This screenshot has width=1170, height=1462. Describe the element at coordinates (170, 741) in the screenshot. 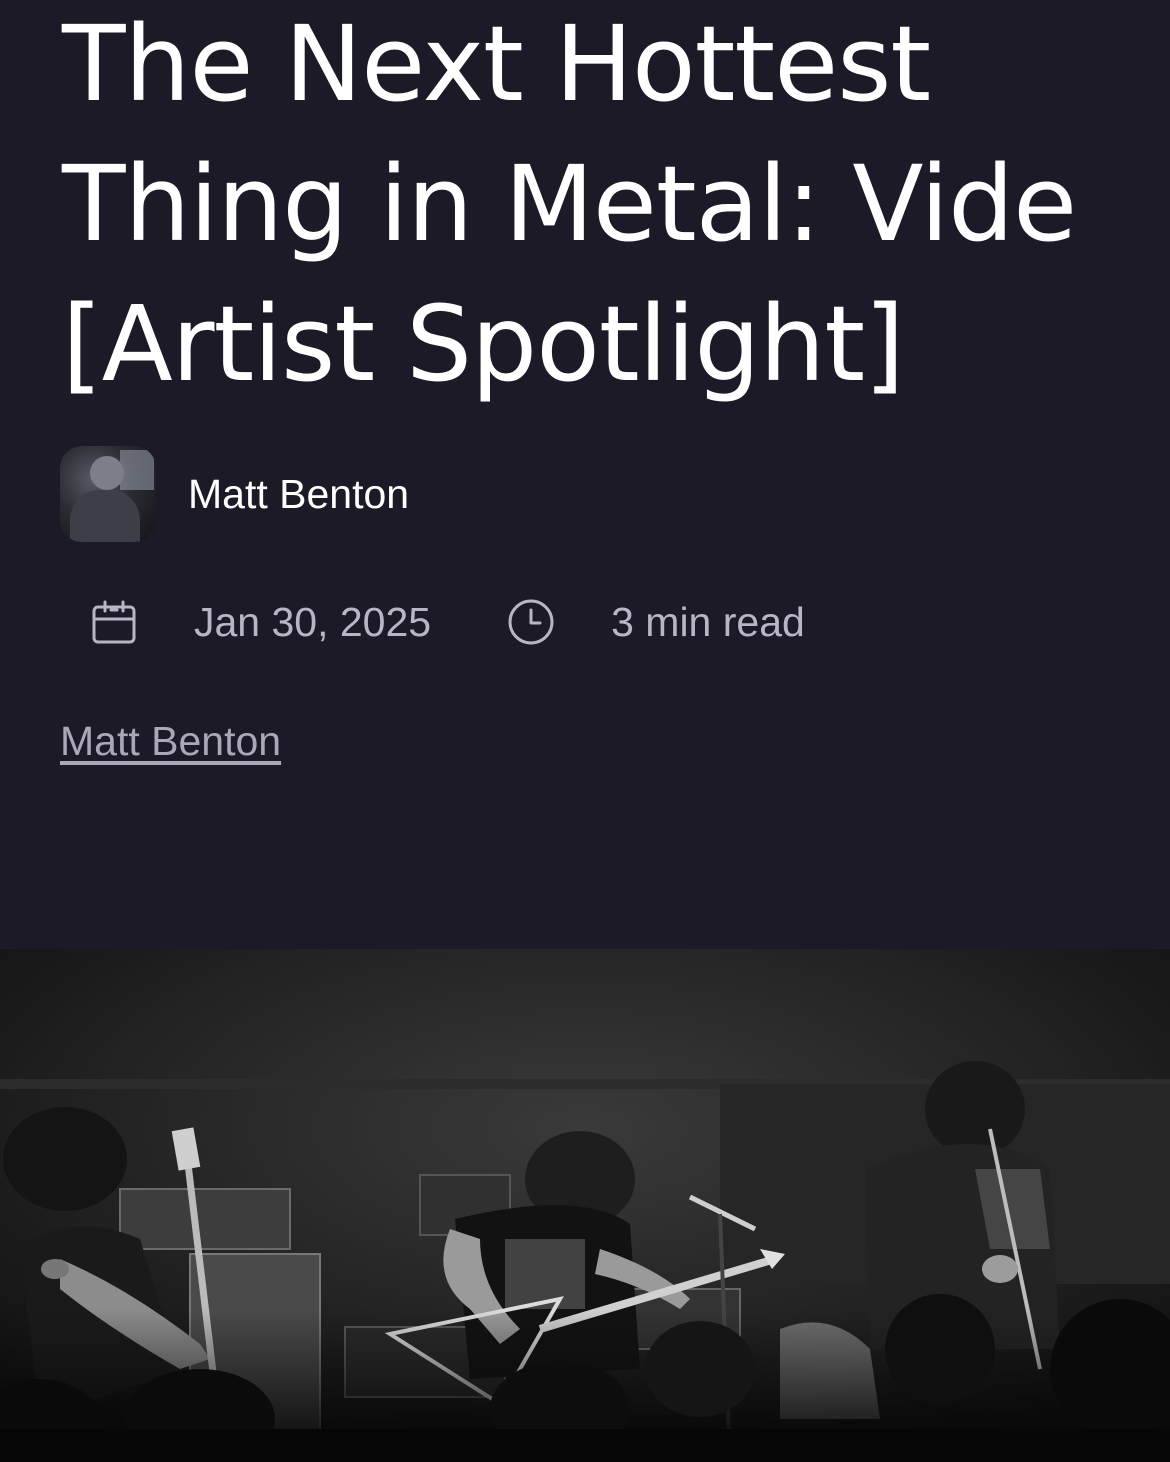

I see `author-link: Matt Benton` at that location.